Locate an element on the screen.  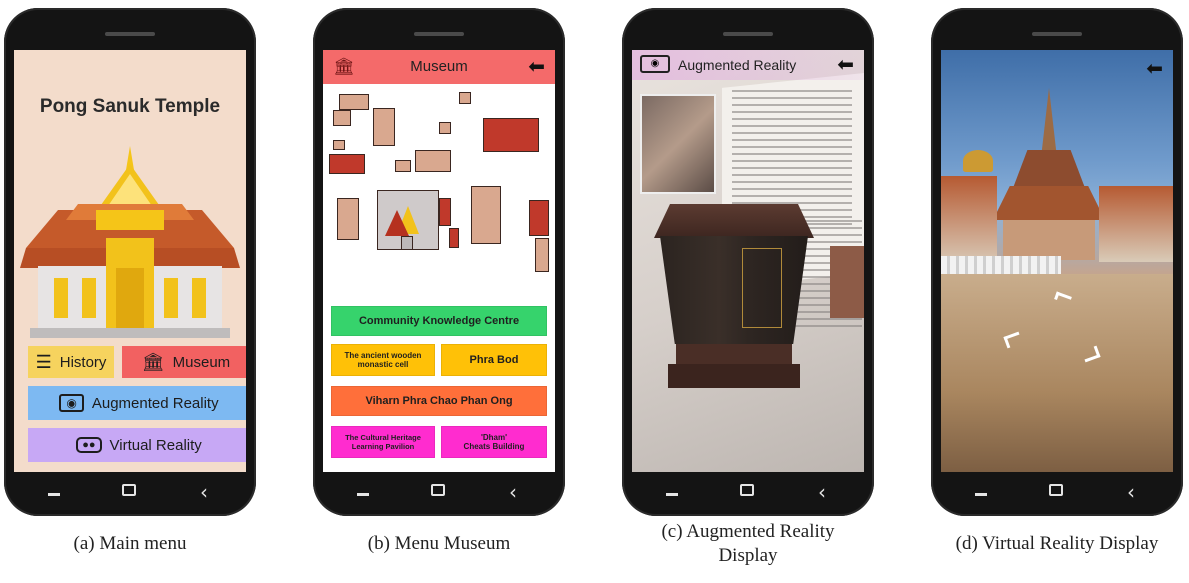
book-photo is located at coordinates (678, 144).